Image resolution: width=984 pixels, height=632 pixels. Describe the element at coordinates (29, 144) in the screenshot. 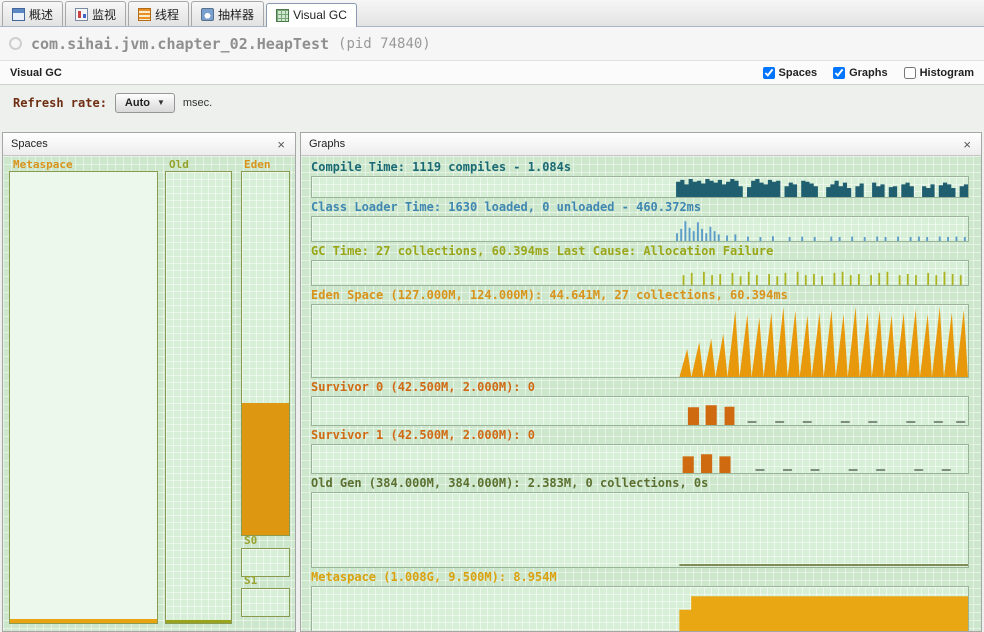

I see `spaces-panel-title: Spaces` at that location.